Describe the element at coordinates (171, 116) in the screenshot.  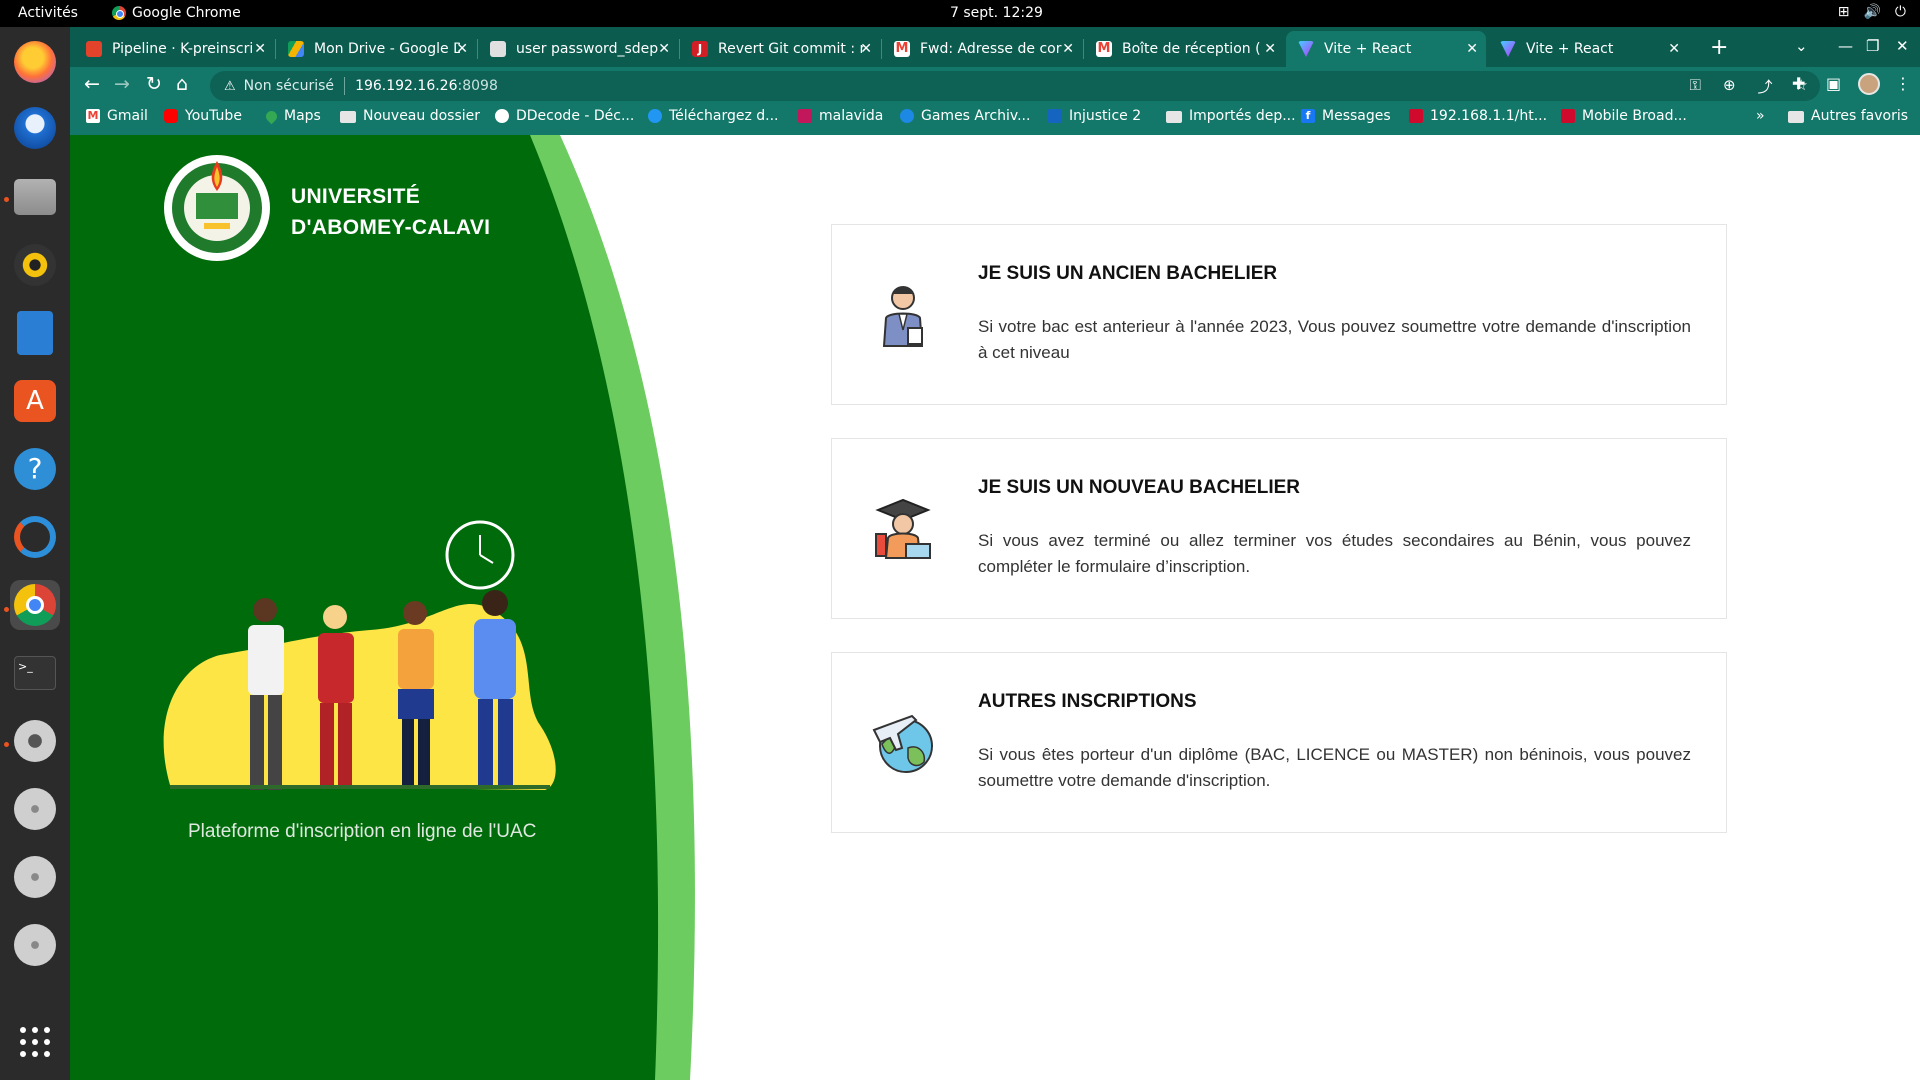
I see `youtube-icon` at that location.